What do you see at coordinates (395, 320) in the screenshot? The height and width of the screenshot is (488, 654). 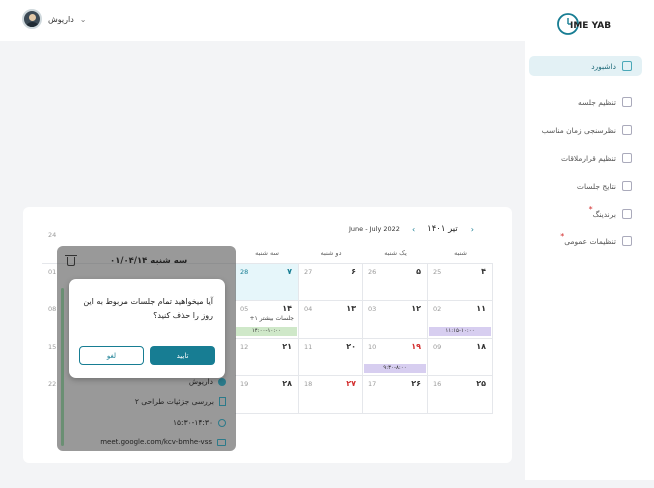 I see `calendar-day: ۱۲ 03` at bounding box center [395, 320].